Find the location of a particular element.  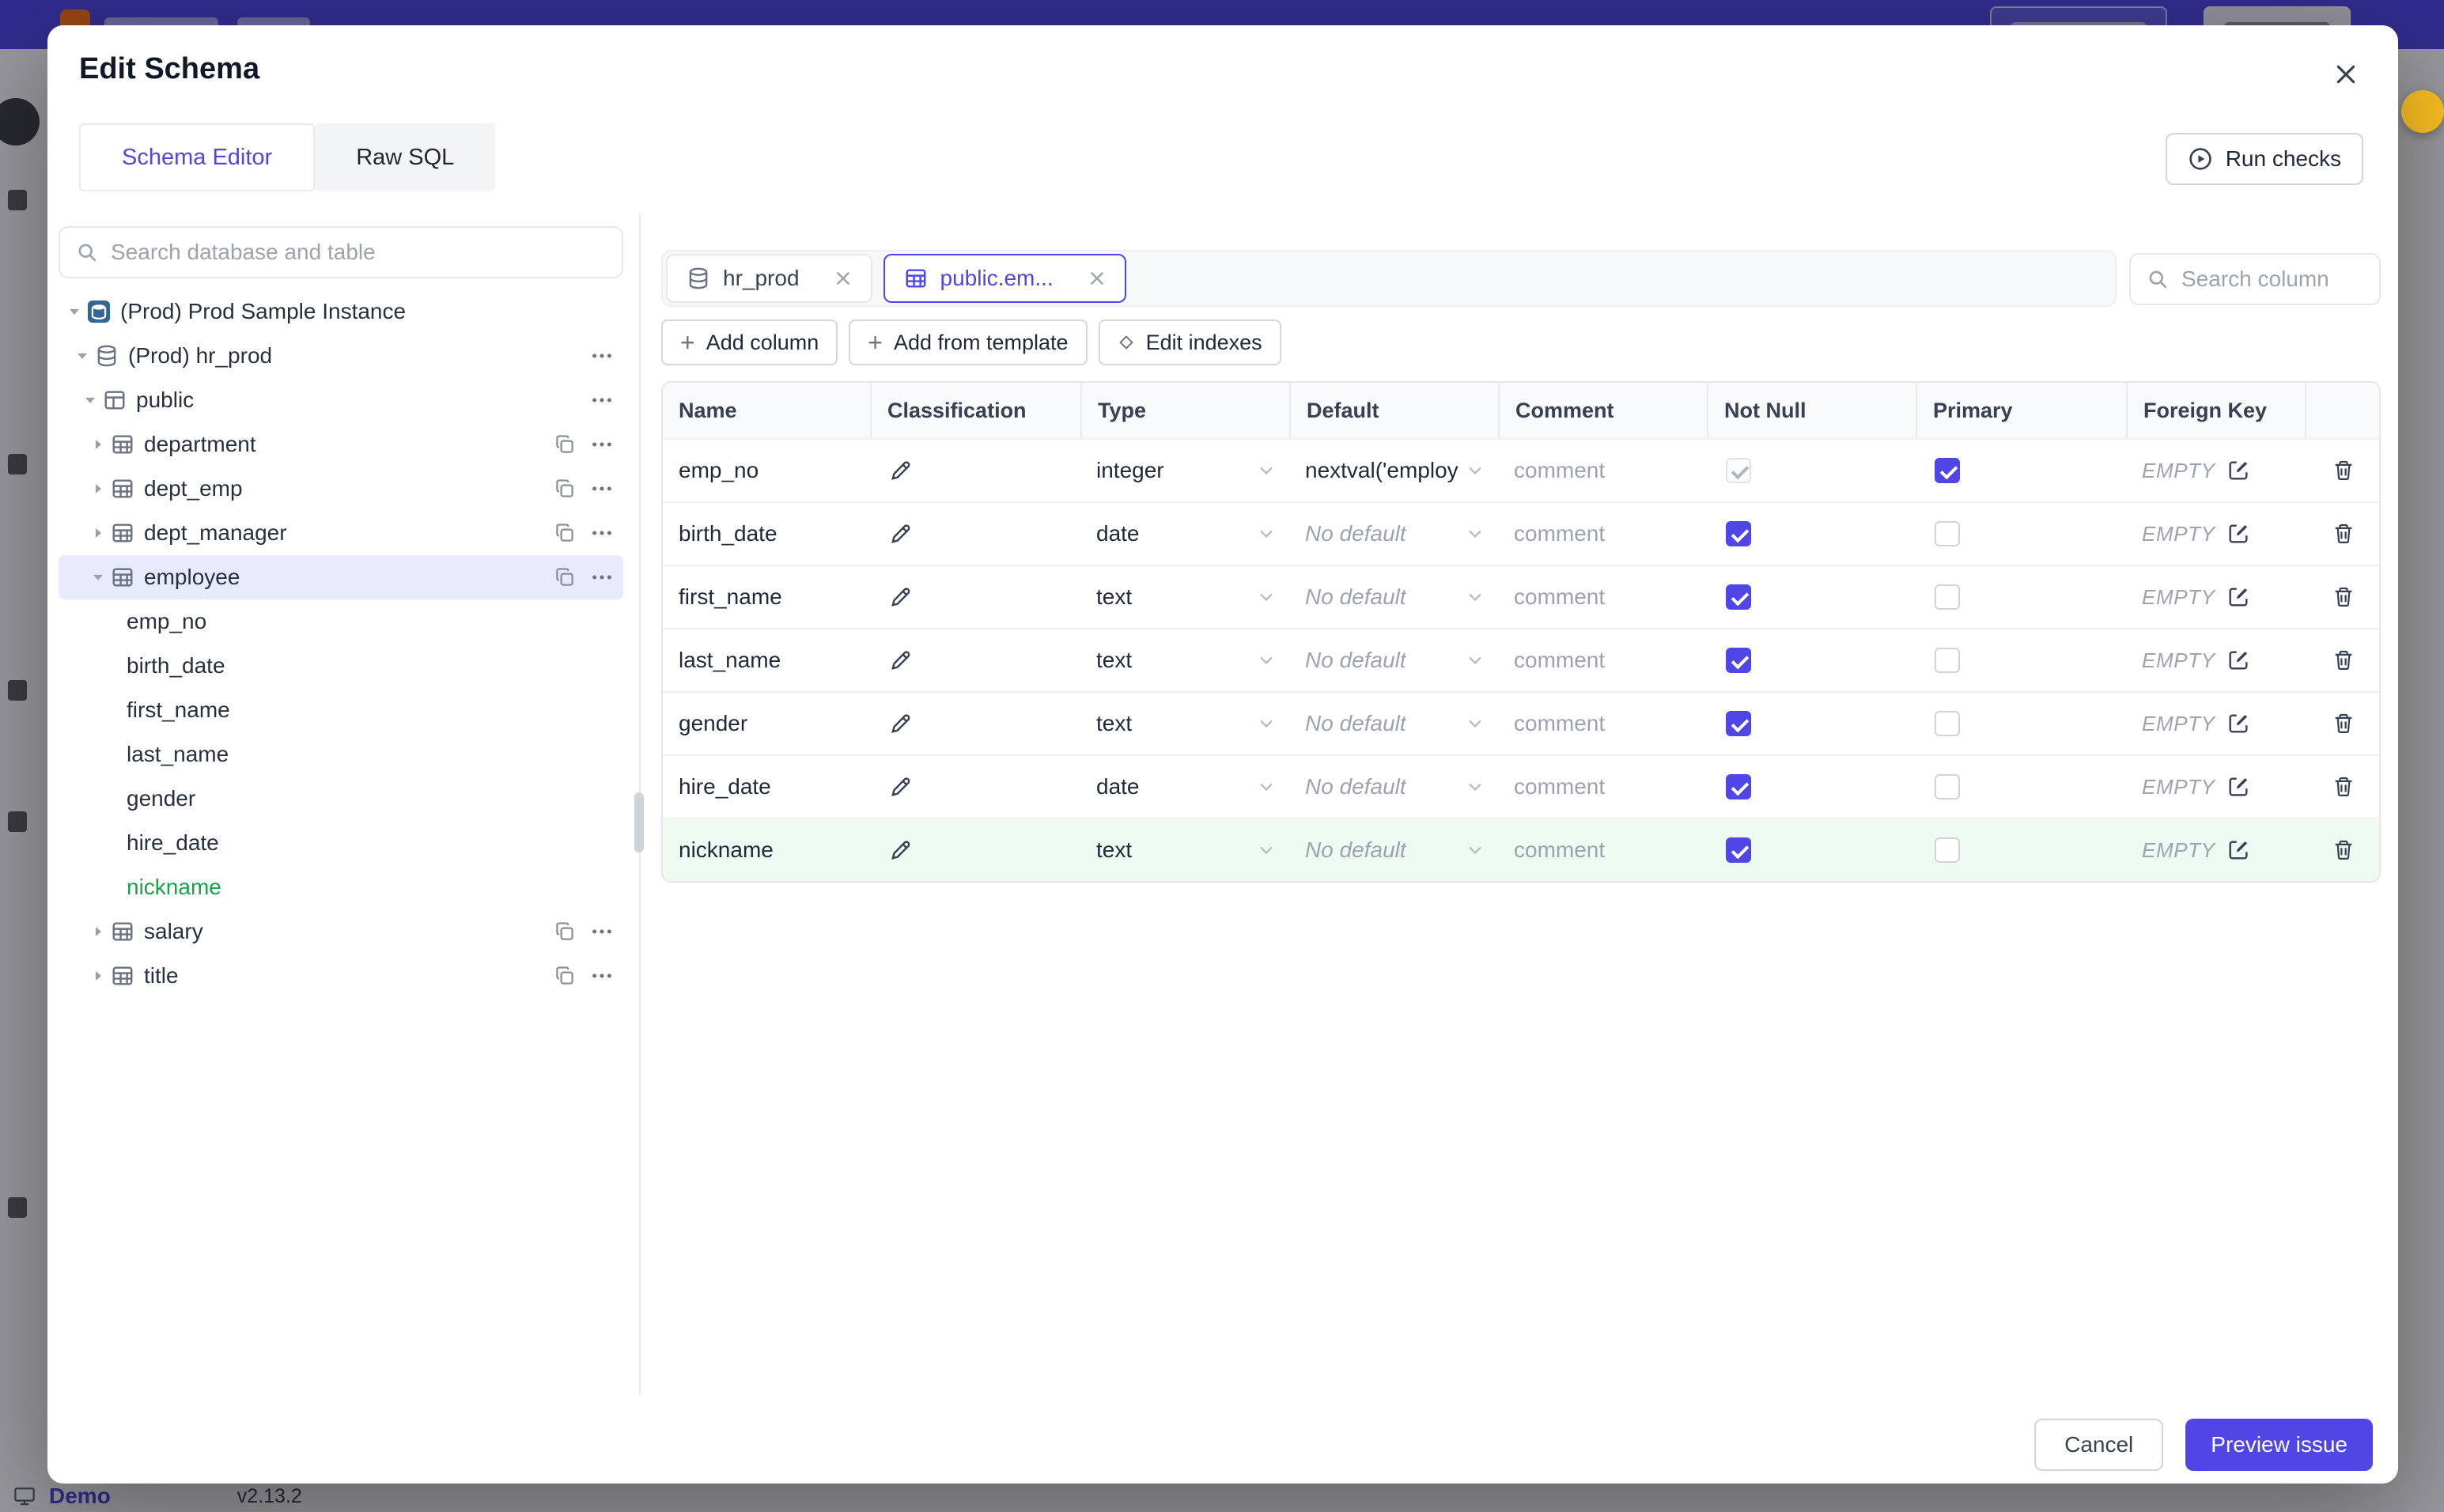

tree-node-salary: salary is located at coordinates (341, 932).